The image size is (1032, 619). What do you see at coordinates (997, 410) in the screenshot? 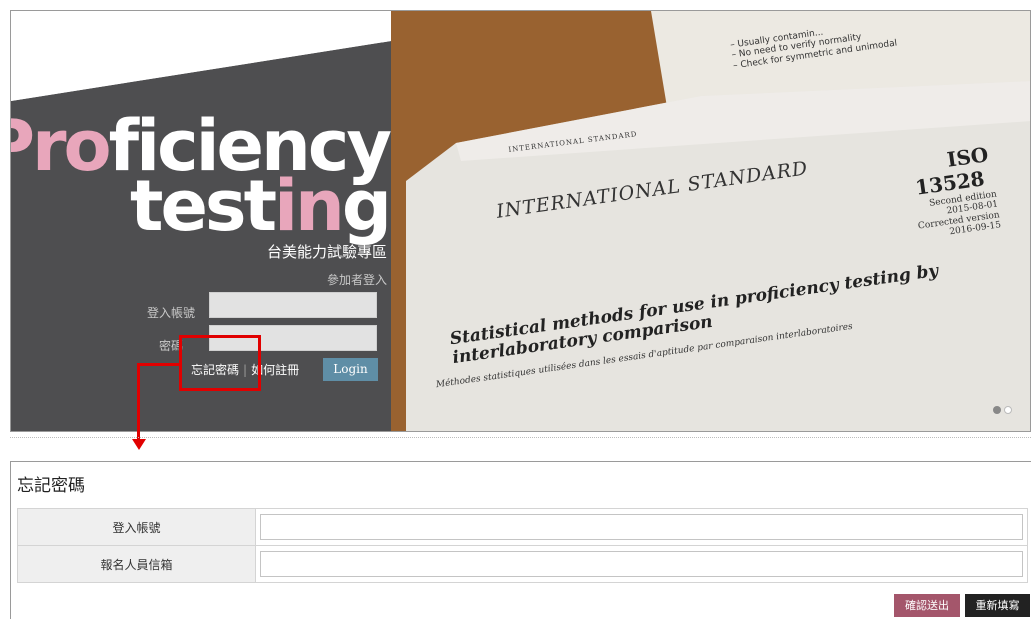
I see `carousel-dot-active` at bounding box center [997, 410].